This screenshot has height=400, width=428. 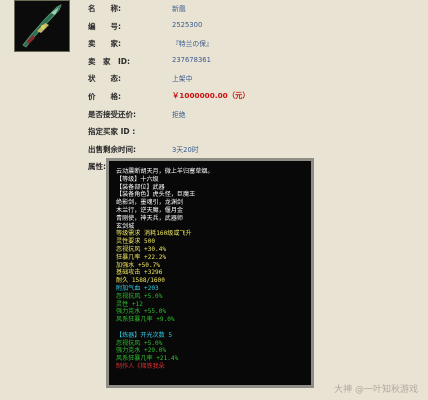 I want to click on detail-label: 出售剩余时间:, so click(x=112, y=149).